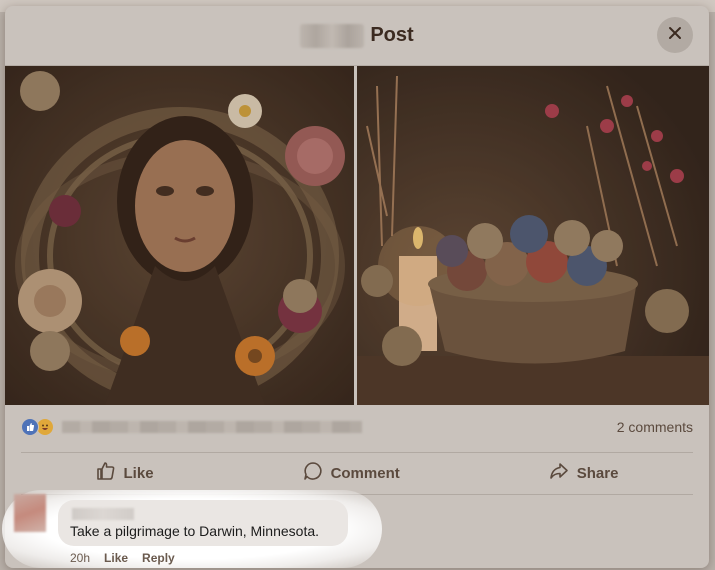 The height and width of the screenshot is (570, 715). What do you see at coordinates (357, 452) in the screenshot?
I see `divider` at bounding box center [357, 452].